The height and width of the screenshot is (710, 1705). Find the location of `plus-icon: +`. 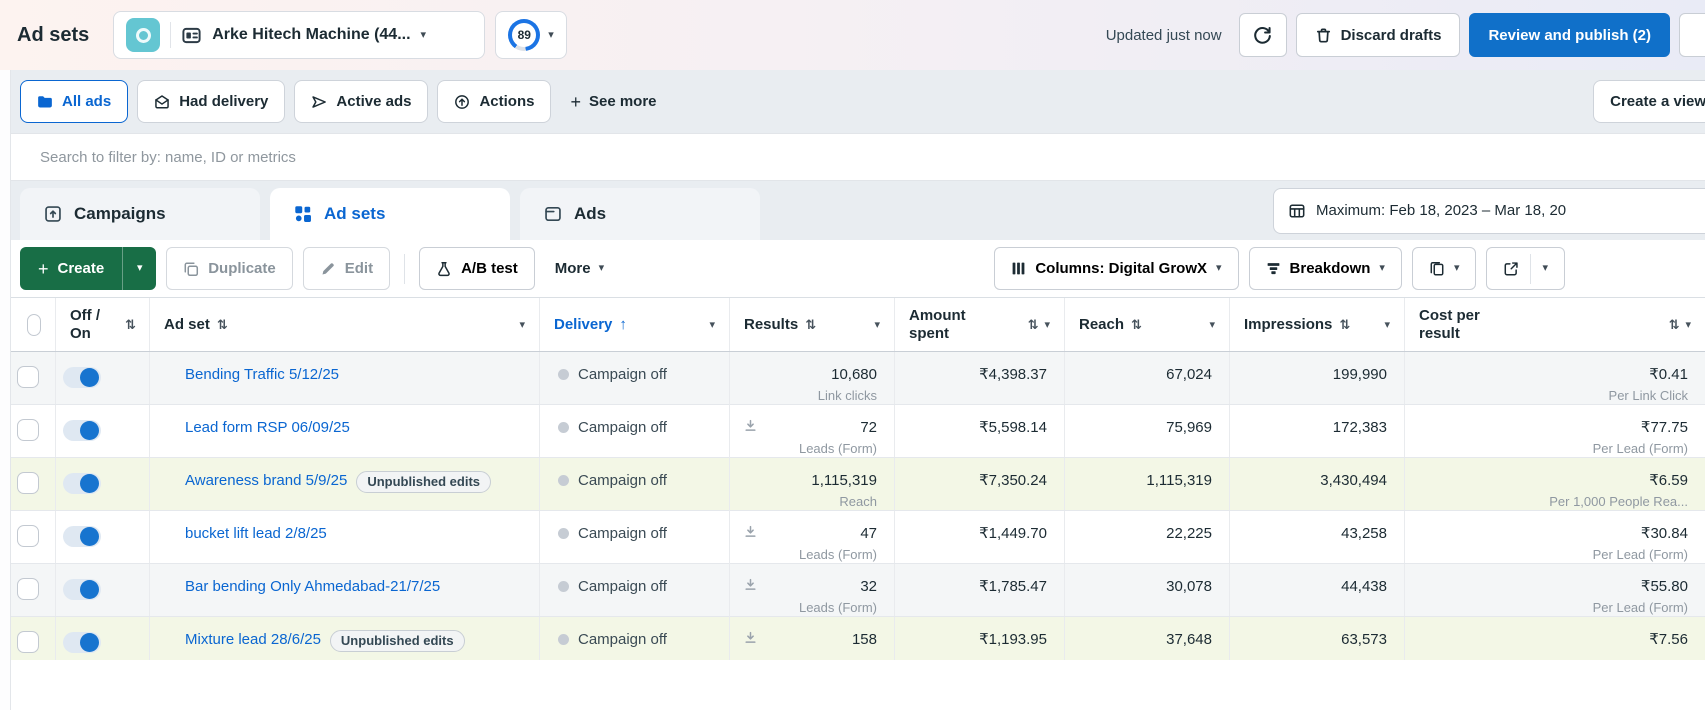

plus-icon: + is located at coordinates (43, 268).